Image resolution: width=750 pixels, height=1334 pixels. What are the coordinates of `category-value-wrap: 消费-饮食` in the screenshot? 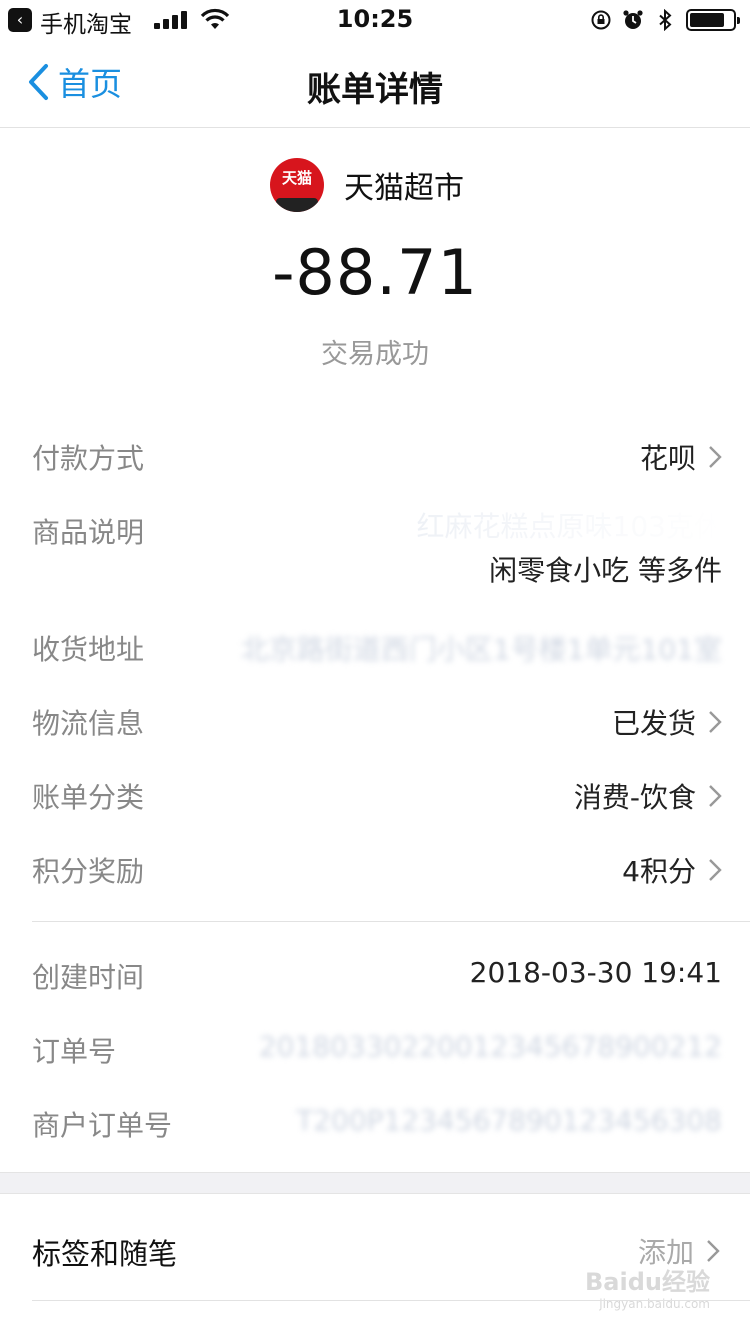 It's located at (648, 796).